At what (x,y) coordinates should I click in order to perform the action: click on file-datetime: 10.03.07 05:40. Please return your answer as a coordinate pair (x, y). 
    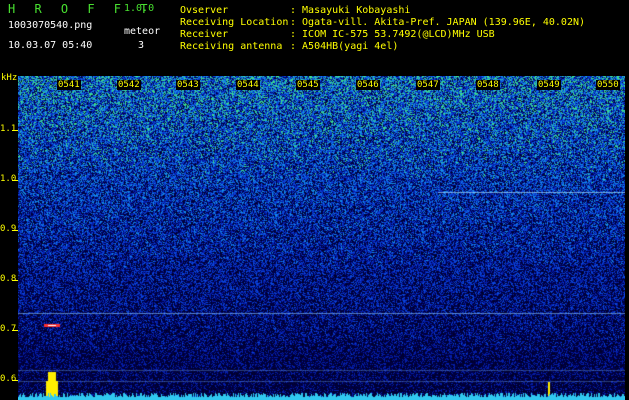
    Looking at the image, I should click on (50, 45).